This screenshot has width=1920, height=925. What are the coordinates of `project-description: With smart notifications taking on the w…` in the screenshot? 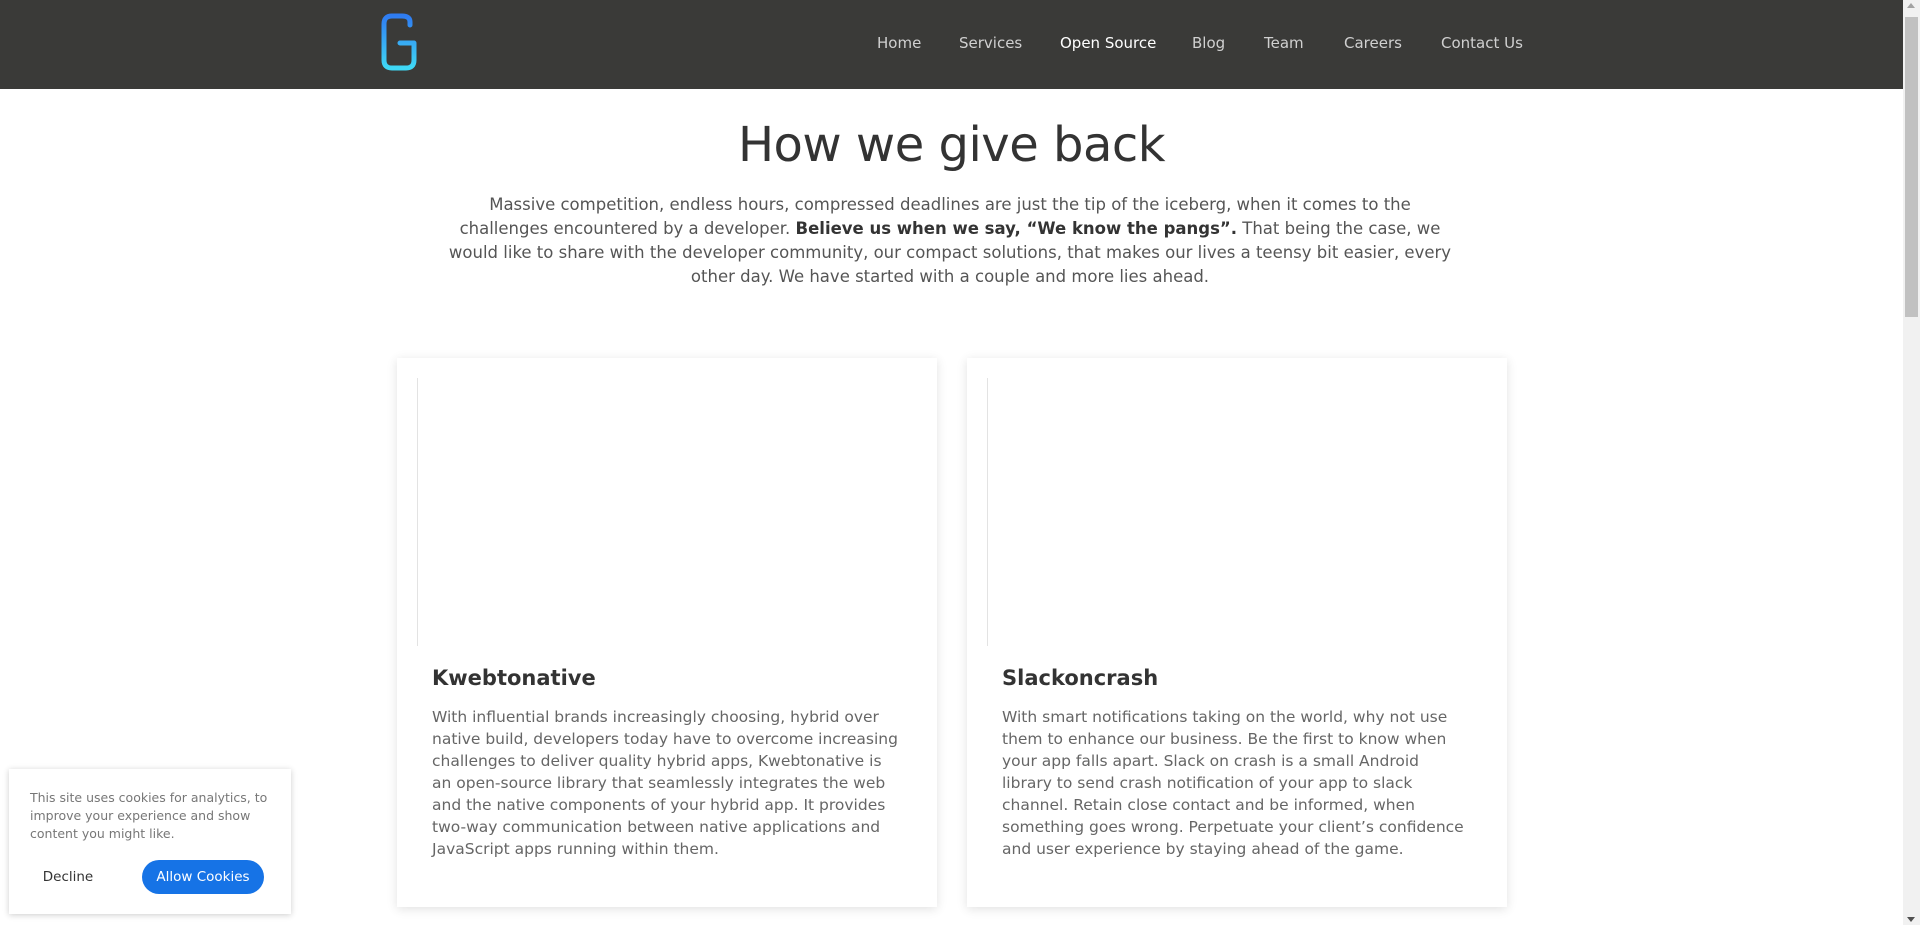 It's located at (1233, 783).